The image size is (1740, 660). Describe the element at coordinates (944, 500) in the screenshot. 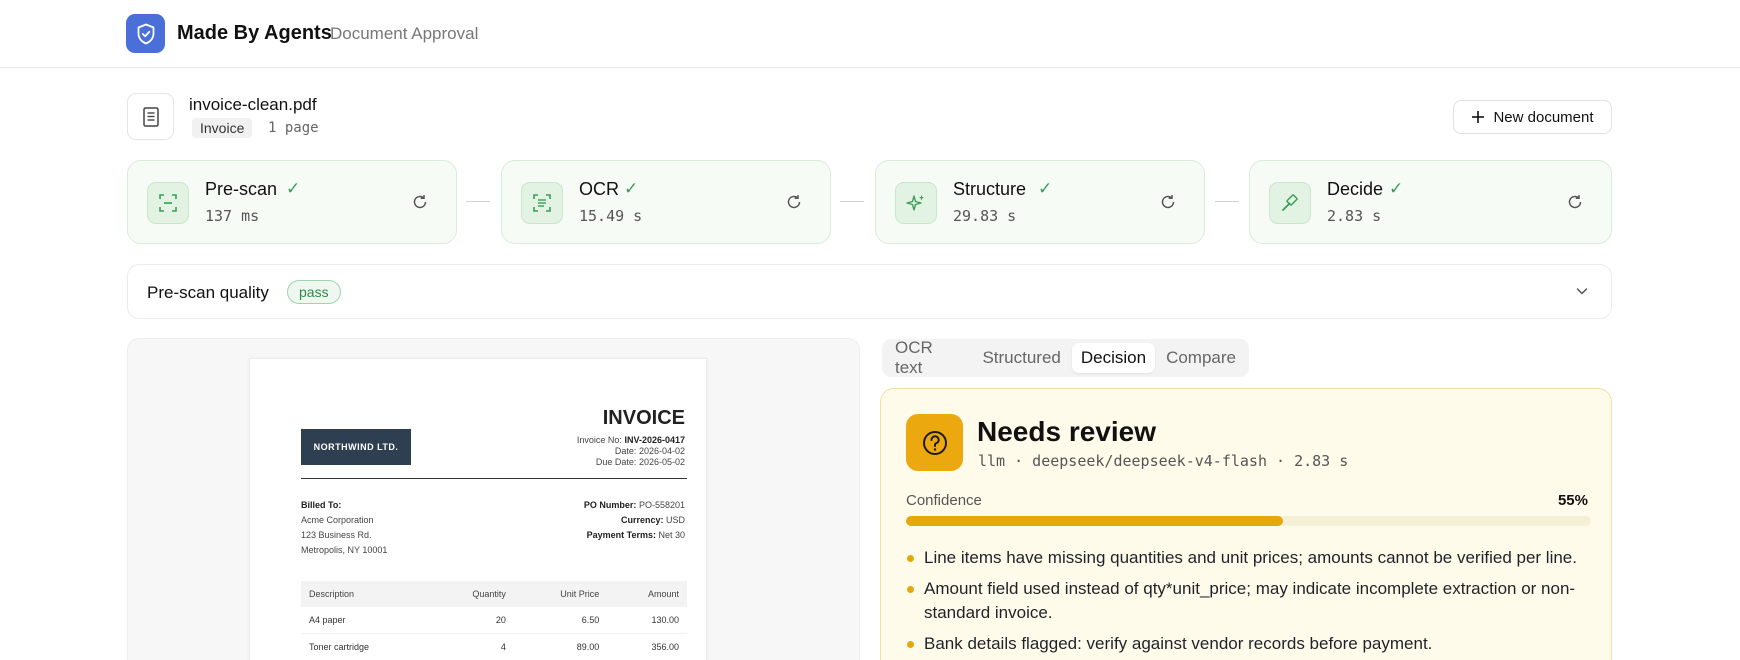

I see `confidence-label: Confidence` at that location.